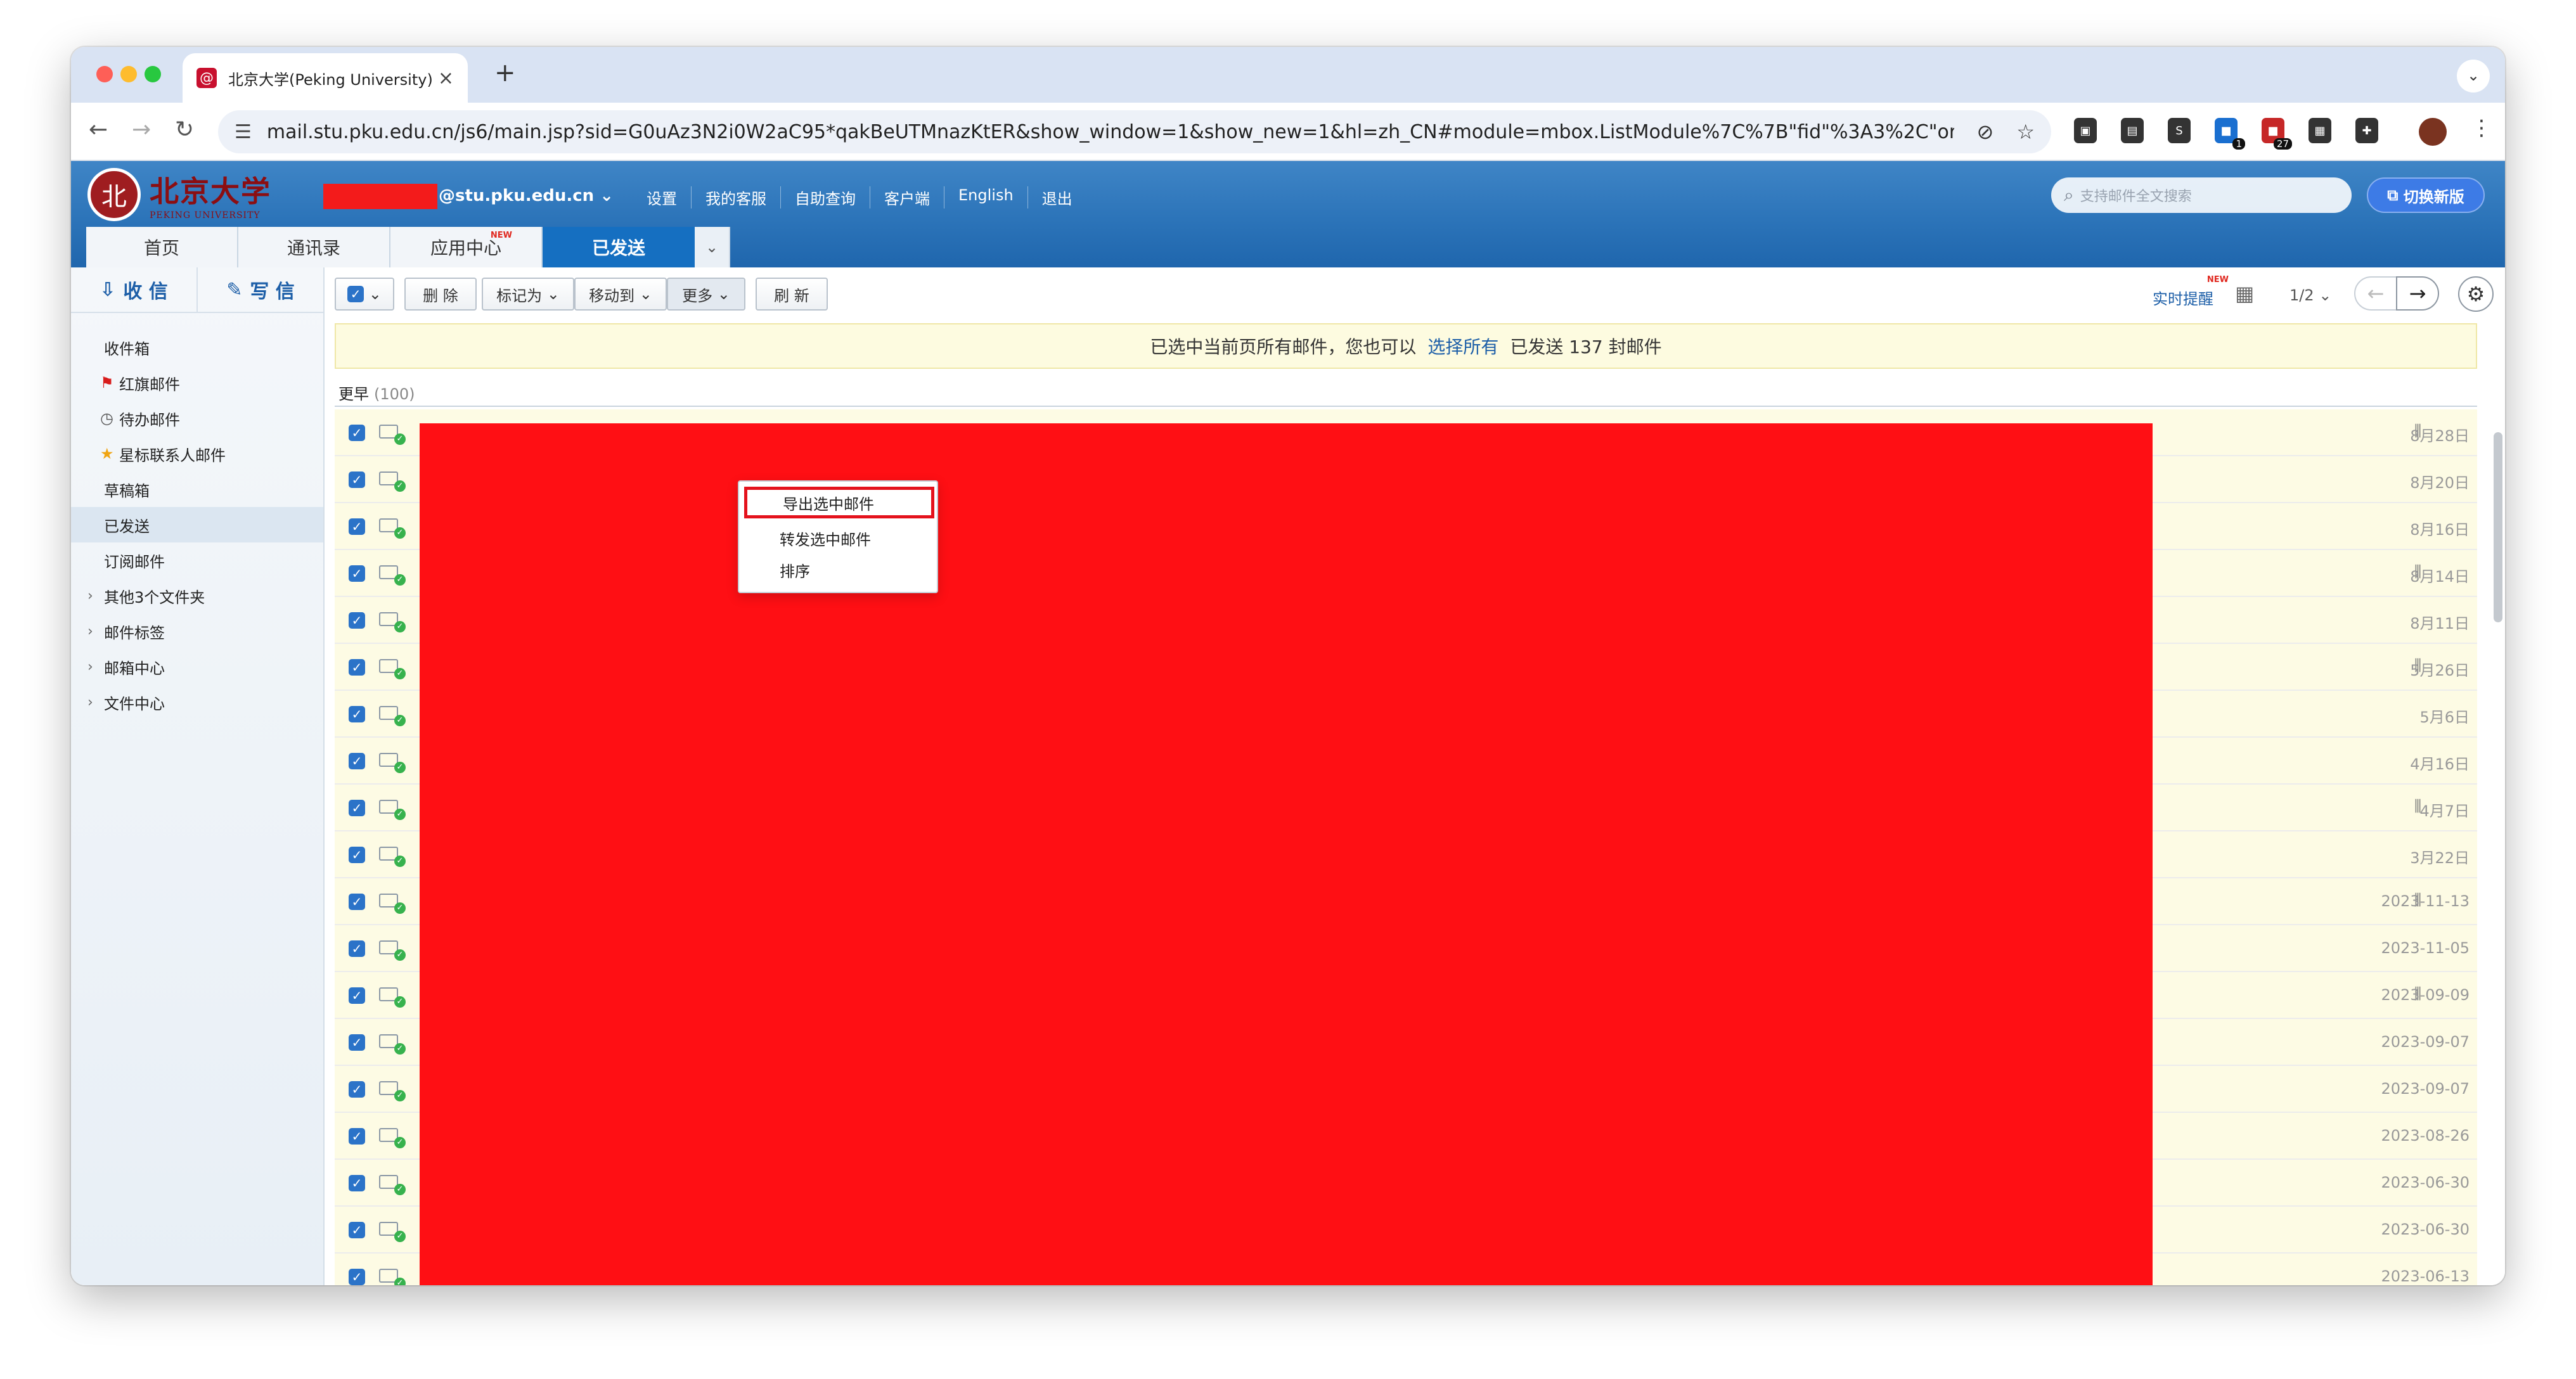 This screenshot has width=2576, height=1379. What do you see at coordinates (90, 595) in the screenshot?
I see `chevron-right-icon: ›` at bounding box center [90, 595].